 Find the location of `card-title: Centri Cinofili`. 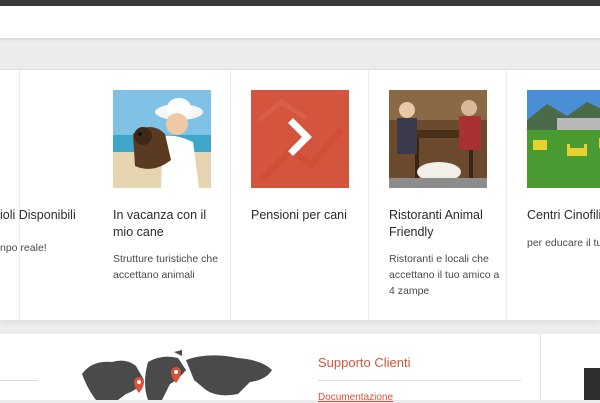

card-title: Centri Cinofili is located at coordinates (563, 215).